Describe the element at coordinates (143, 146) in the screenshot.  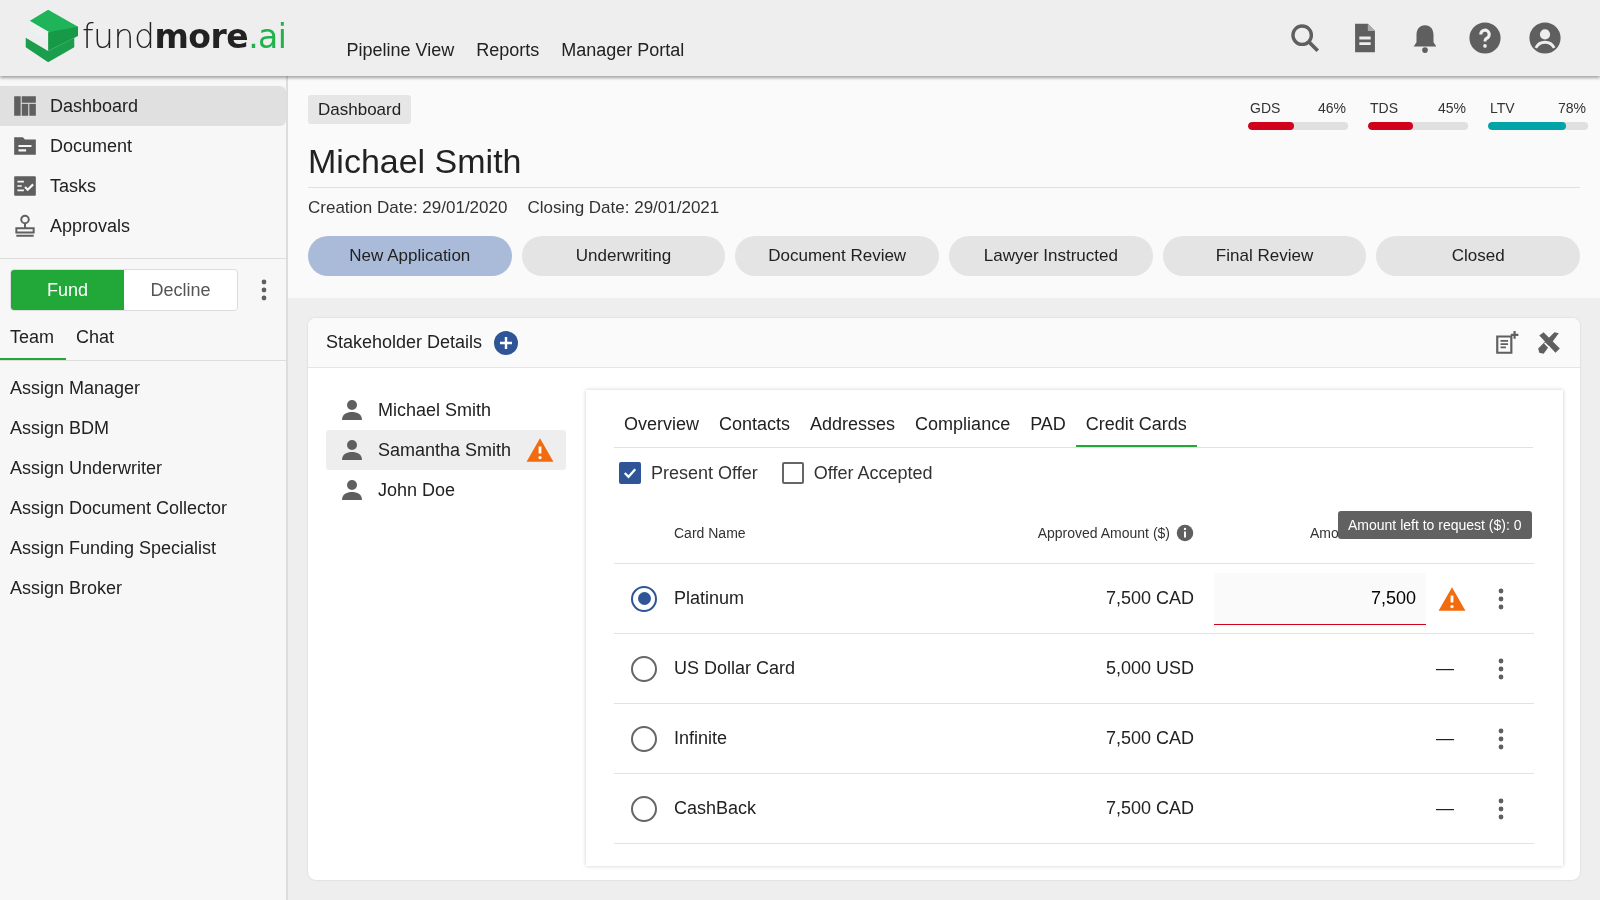
I see `menu-item: Document` at that location.